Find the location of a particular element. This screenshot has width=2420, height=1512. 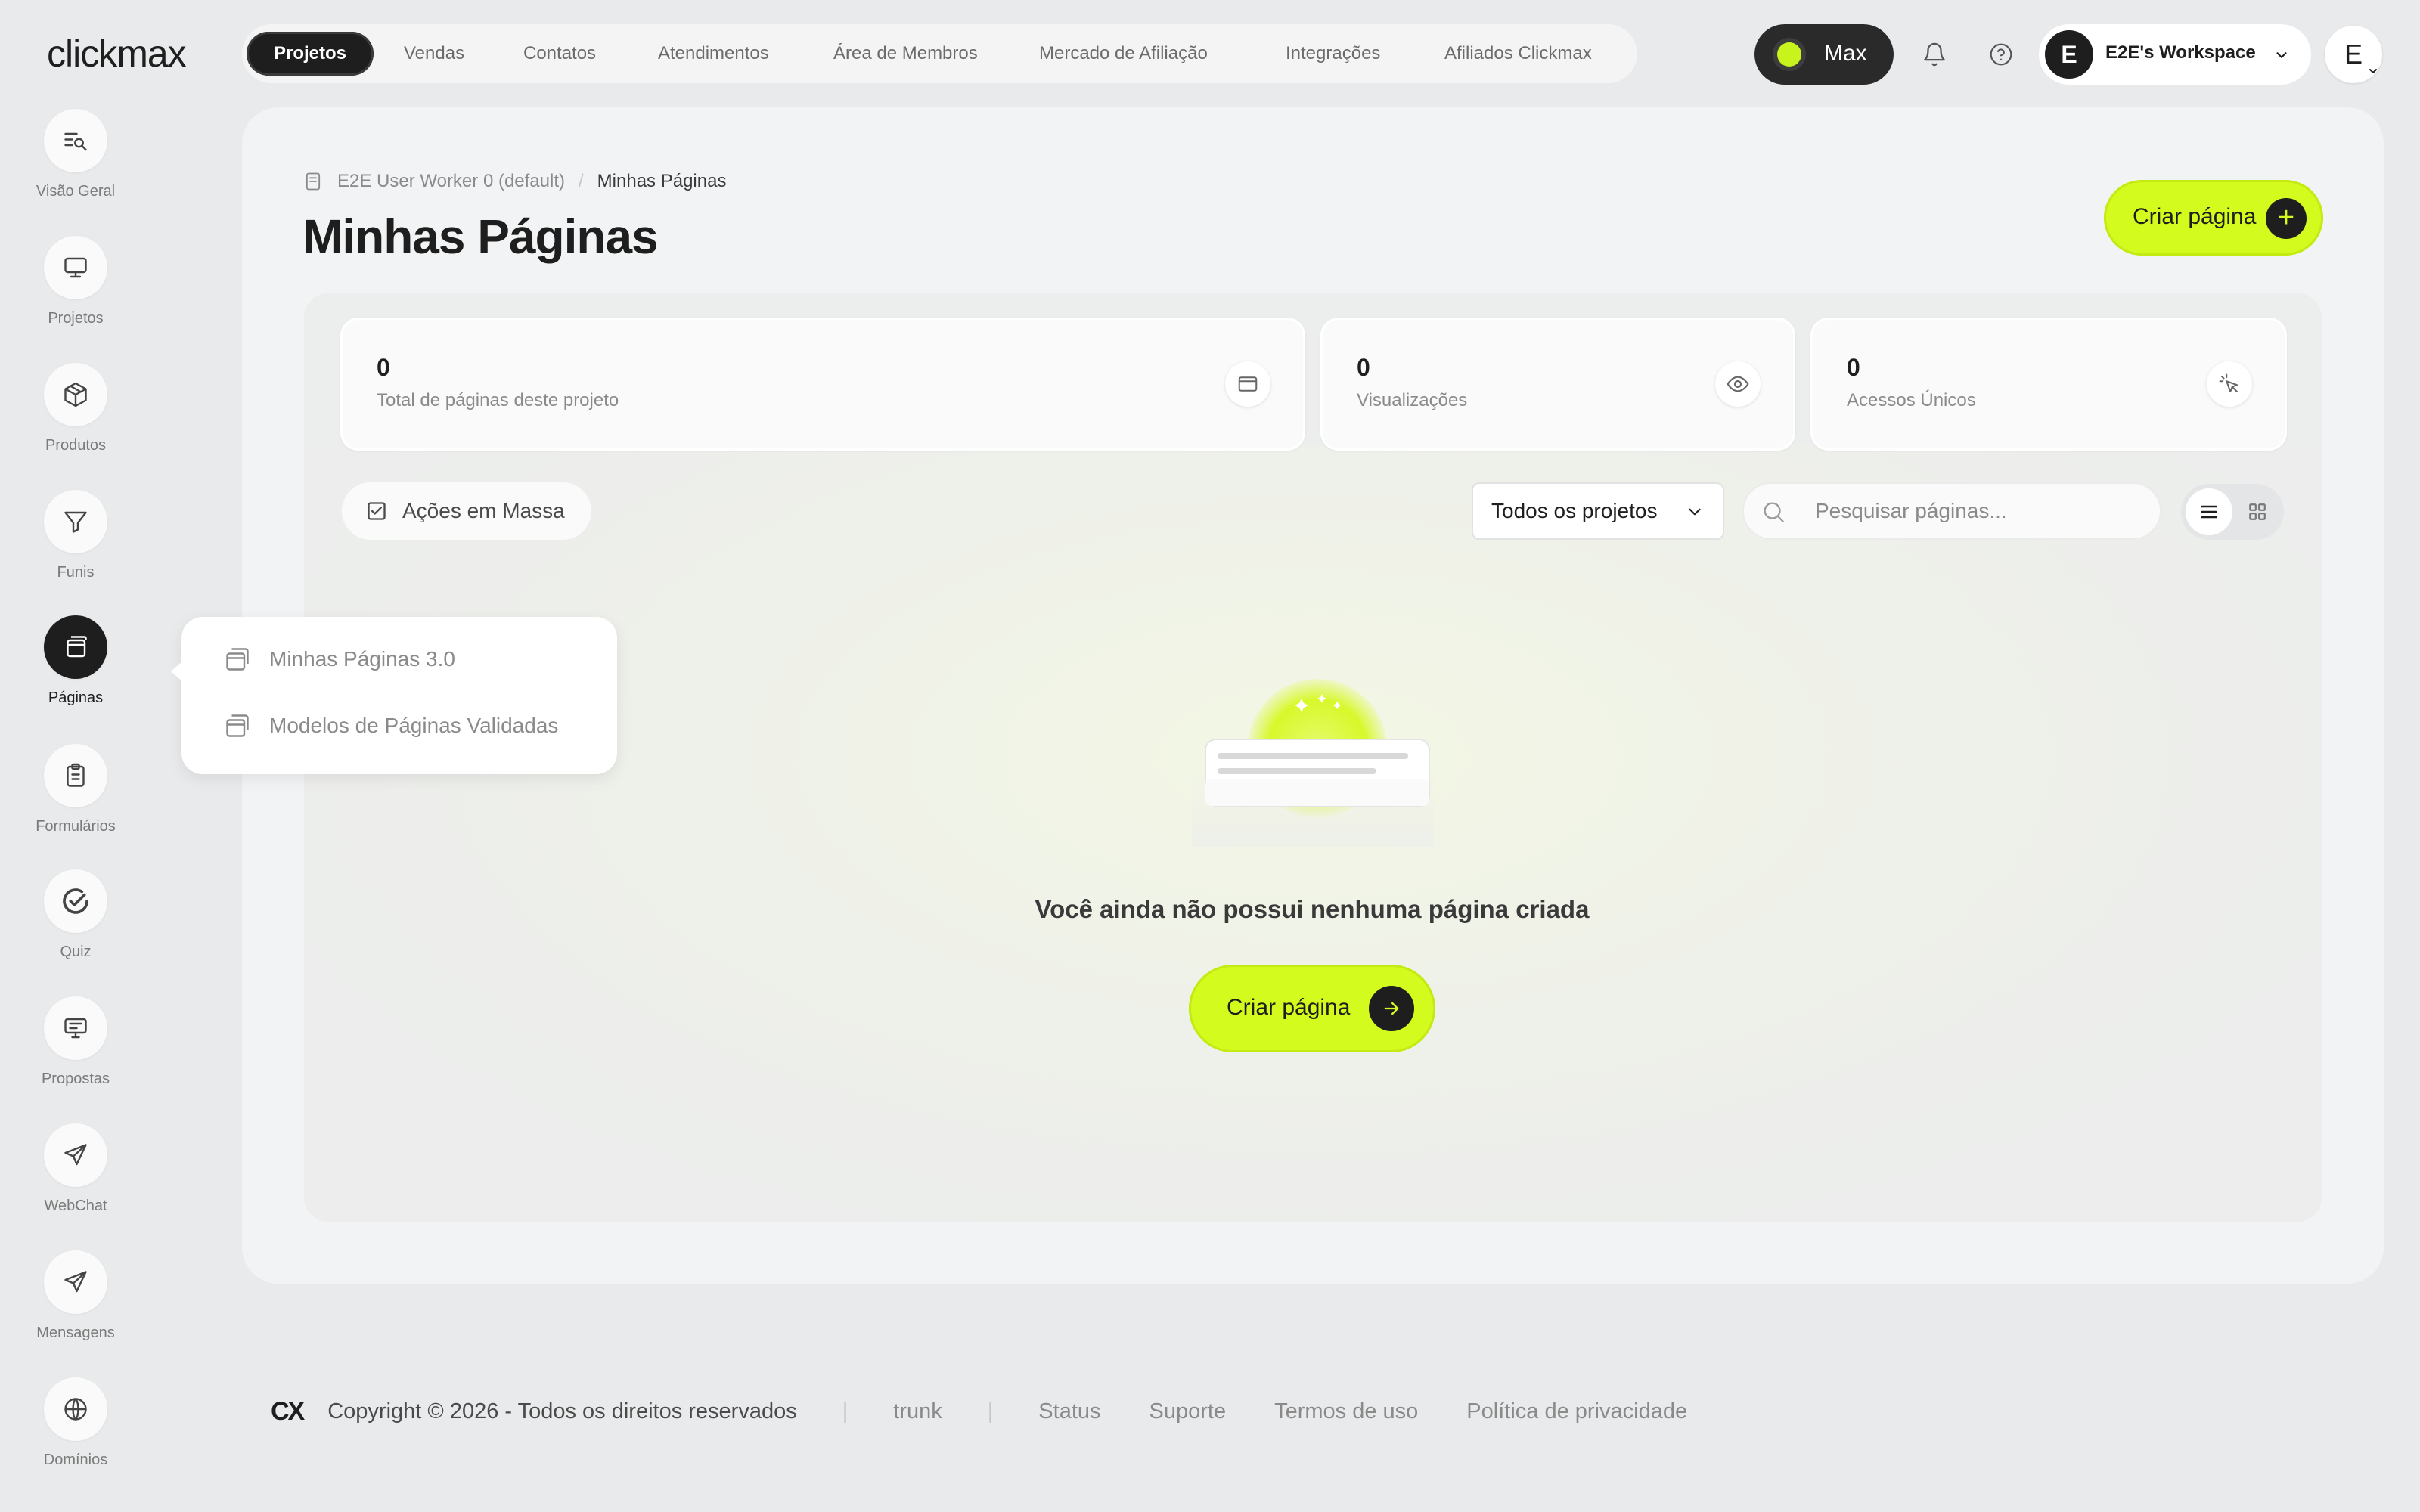

flyout-item-minhas-paginas: Minhas Páginas 3.0 is located at coordinates (339, 660).